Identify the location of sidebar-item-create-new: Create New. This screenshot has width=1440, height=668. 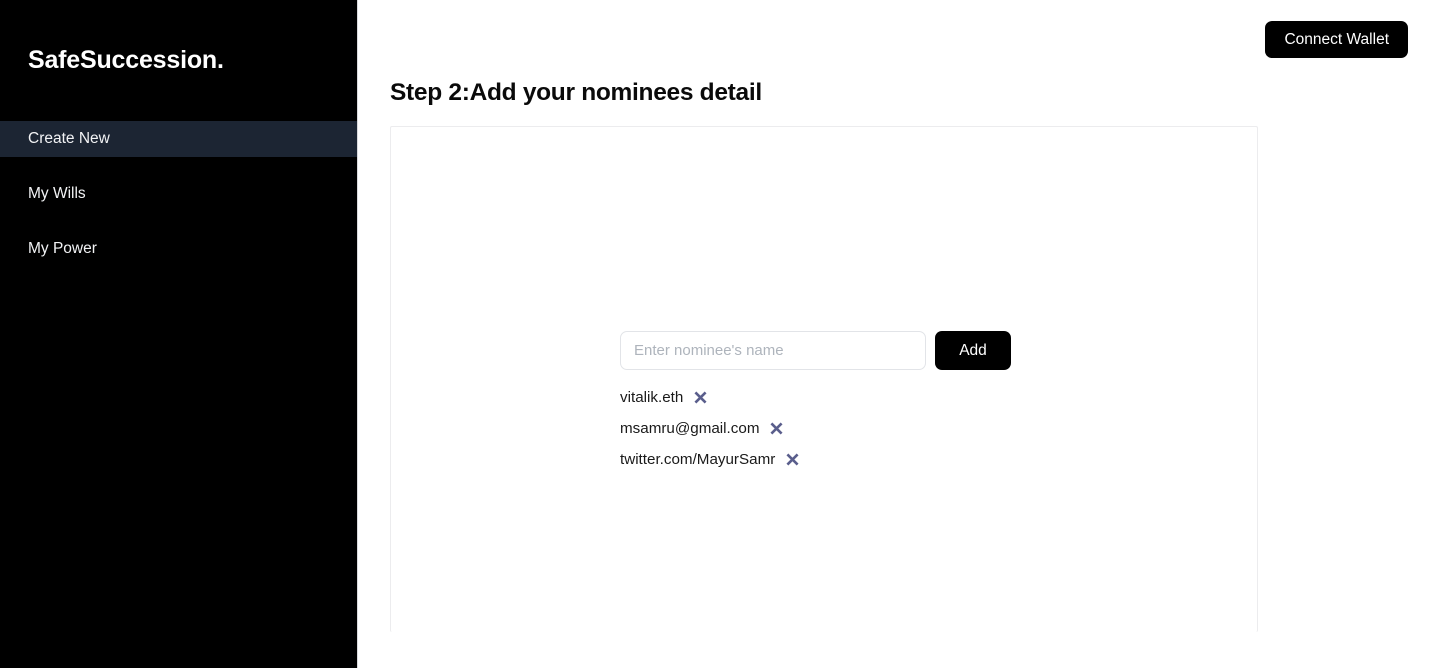
(178, 139).